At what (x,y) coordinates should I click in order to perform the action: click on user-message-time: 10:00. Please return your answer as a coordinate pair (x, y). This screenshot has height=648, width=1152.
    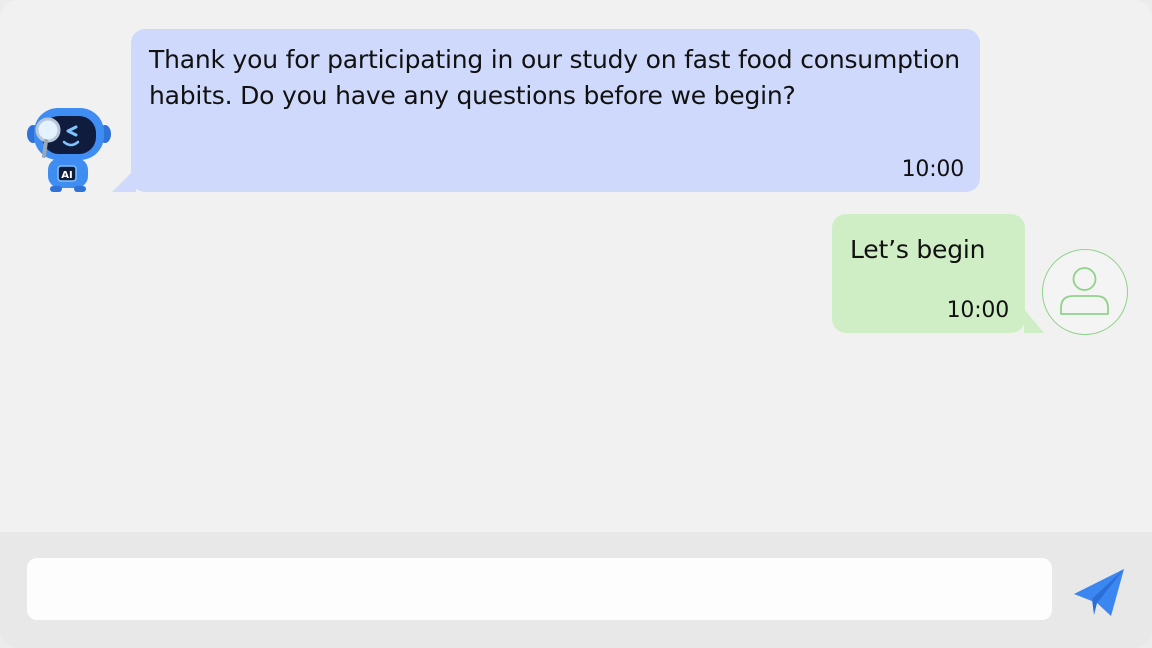
    Looking at the image, I should click on (978, 310).